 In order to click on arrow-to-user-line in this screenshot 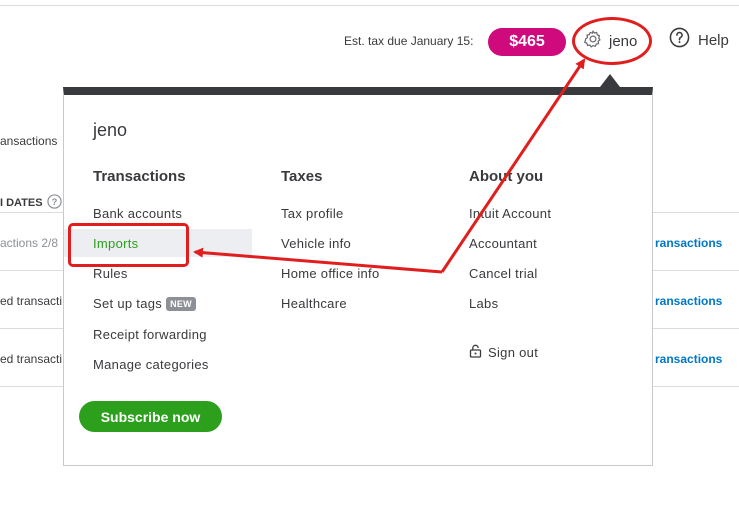, I will do `click(513, 165)`.